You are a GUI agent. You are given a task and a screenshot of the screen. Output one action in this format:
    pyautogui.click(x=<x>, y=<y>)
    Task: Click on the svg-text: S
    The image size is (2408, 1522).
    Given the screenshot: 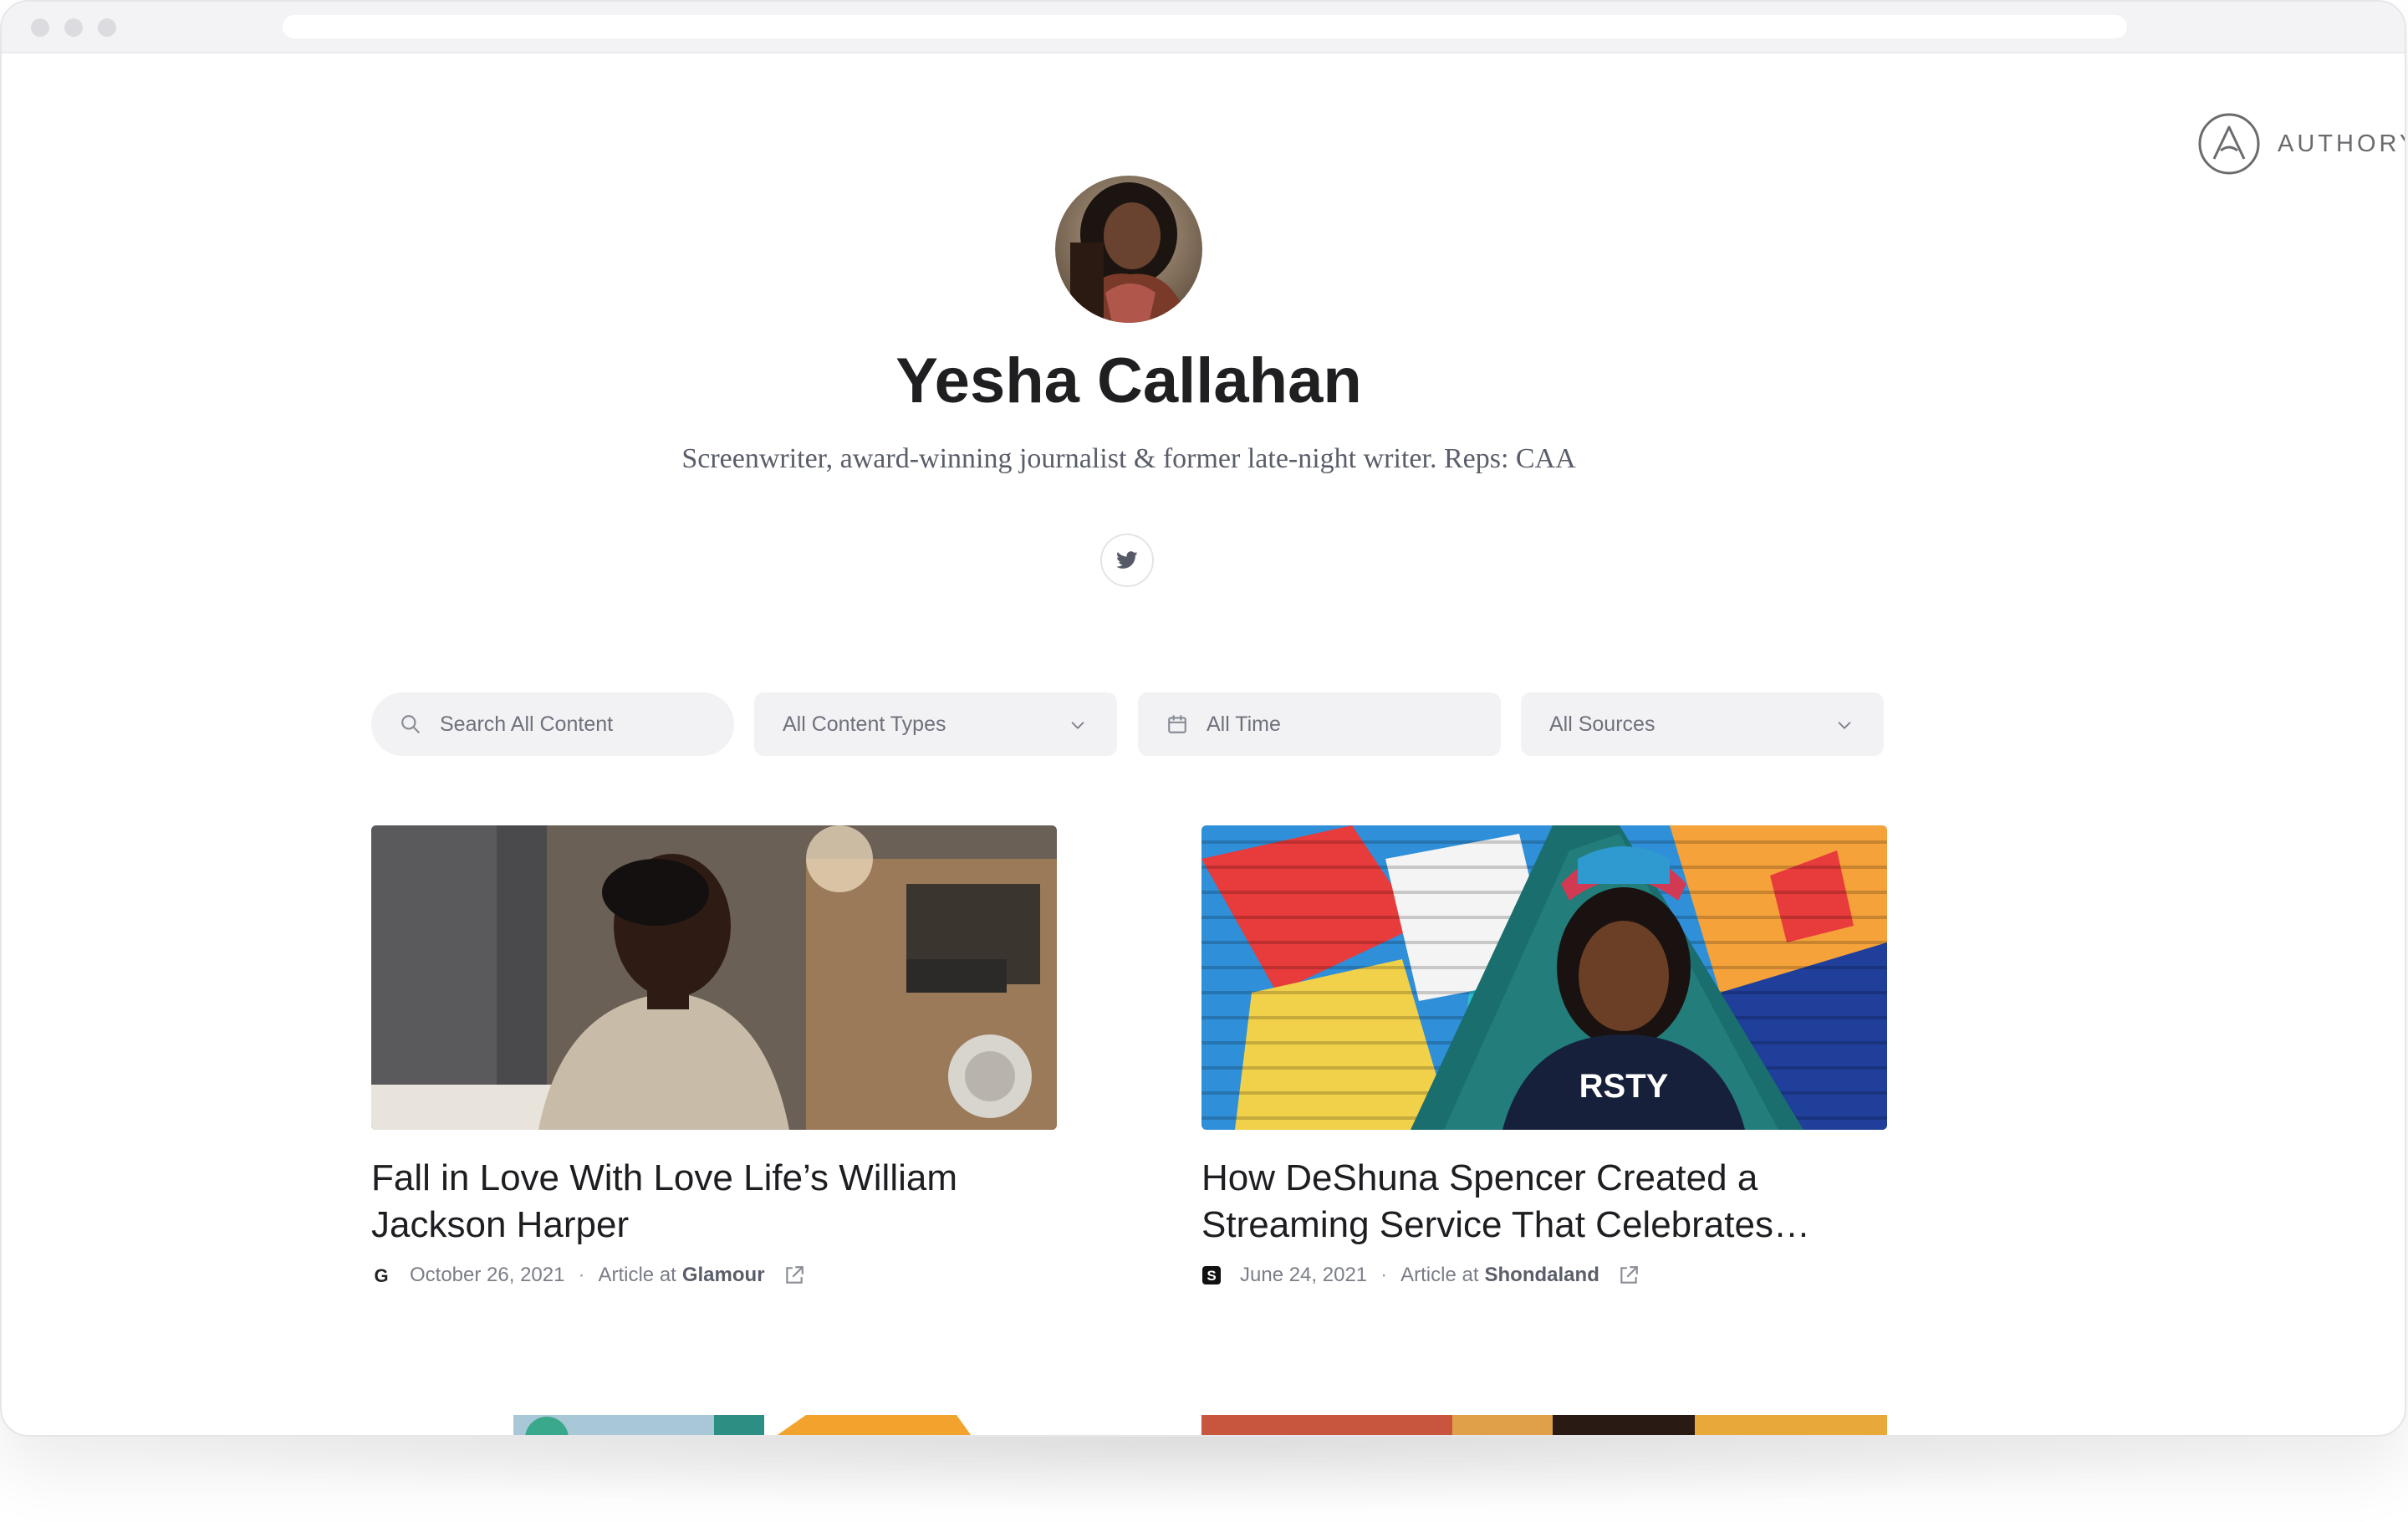 What is the action you would take?
    pyautogui.click(x=1211, y=1276)
    